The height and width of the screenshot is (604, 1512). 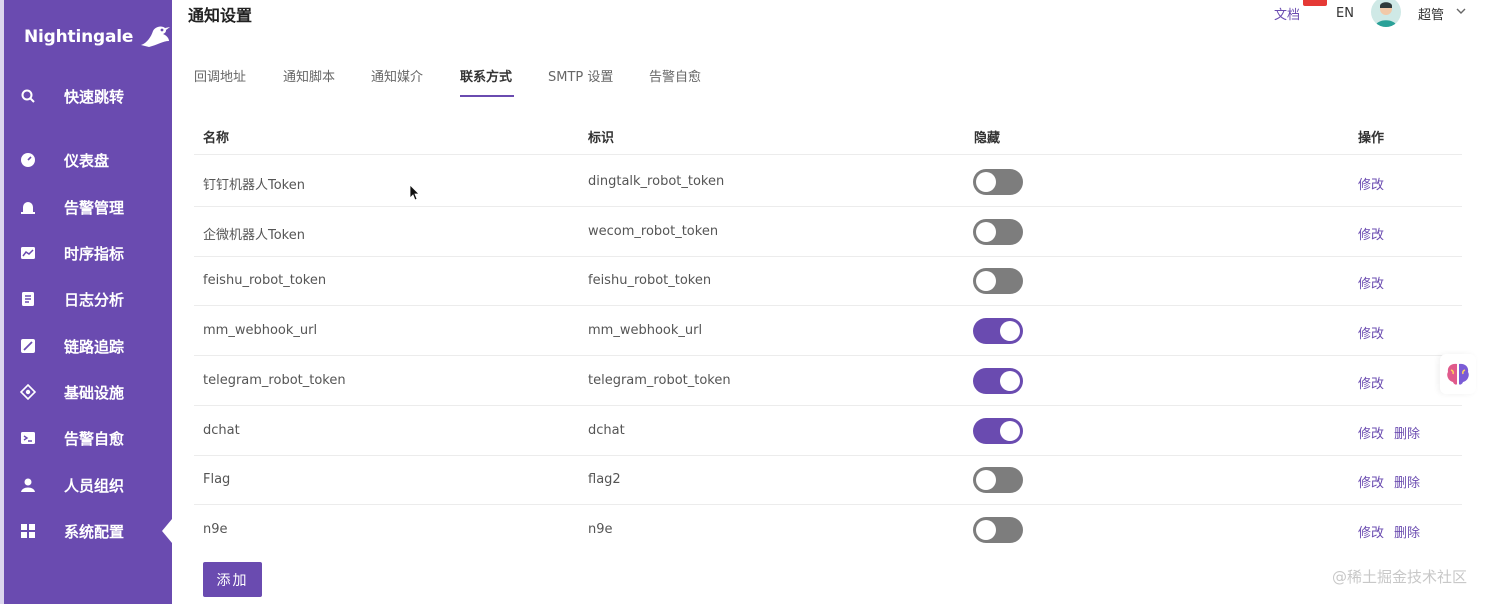 I want to click on docs-new-badge, so click(x=1315, y=3).